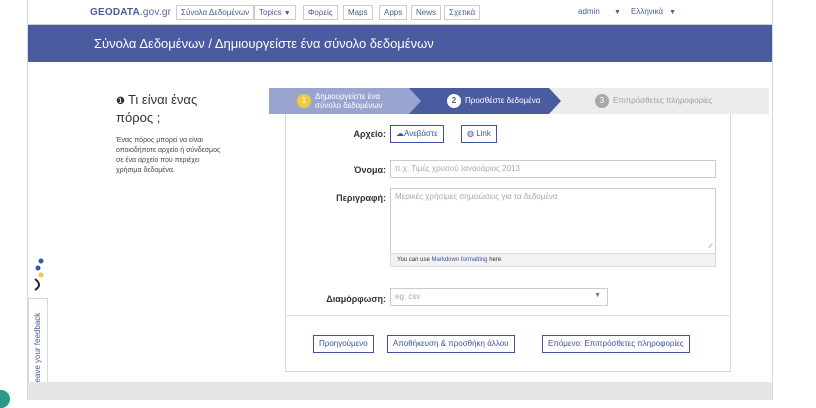 The height and width of the screenshot is (408, 816). I want to click on globe-icon: ◍, so click(472, 133).